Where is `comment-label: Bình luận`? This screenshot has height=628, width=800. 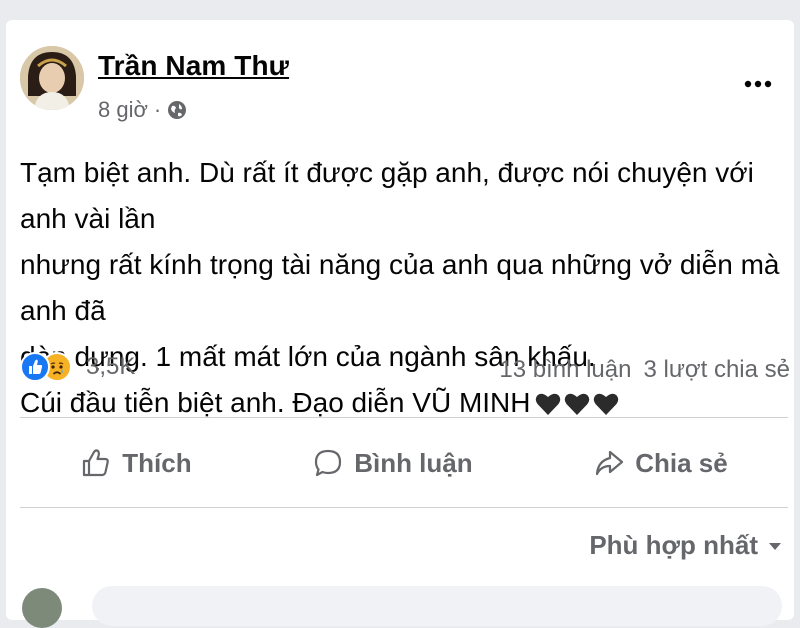
comment-label: Bình luận is located at coordinates (413, 462).